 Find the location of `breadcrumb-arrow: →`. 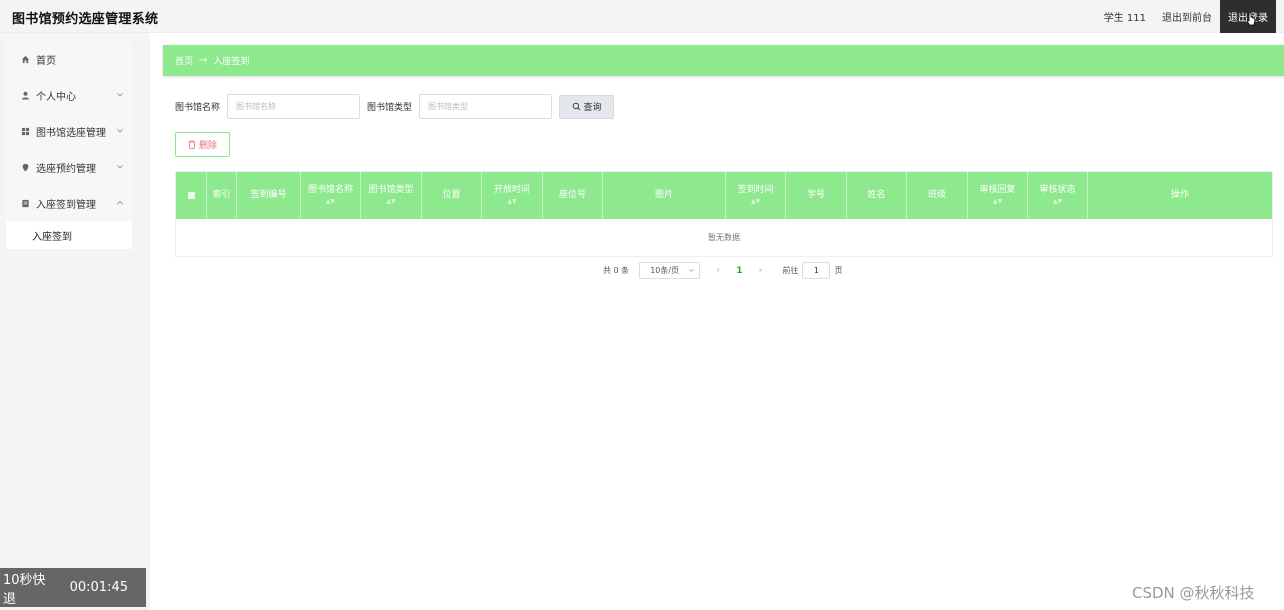

breadcrumb-arrow: → is located at coordinates (203, 60).